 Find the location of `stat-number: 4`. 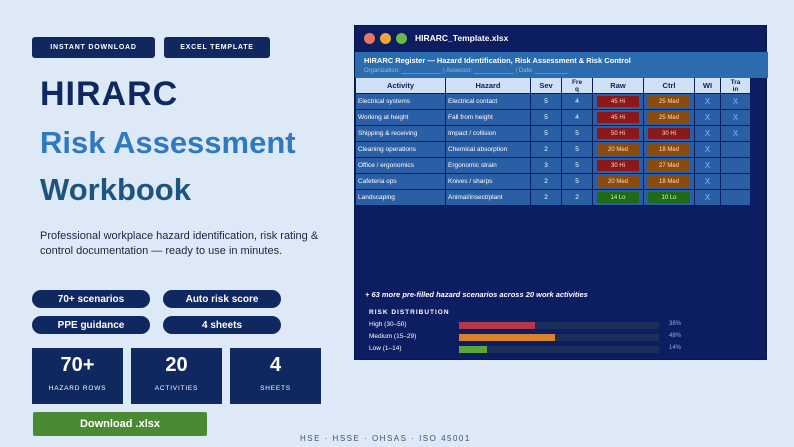

stat-number: 4 is located at coordinates (275, 365).